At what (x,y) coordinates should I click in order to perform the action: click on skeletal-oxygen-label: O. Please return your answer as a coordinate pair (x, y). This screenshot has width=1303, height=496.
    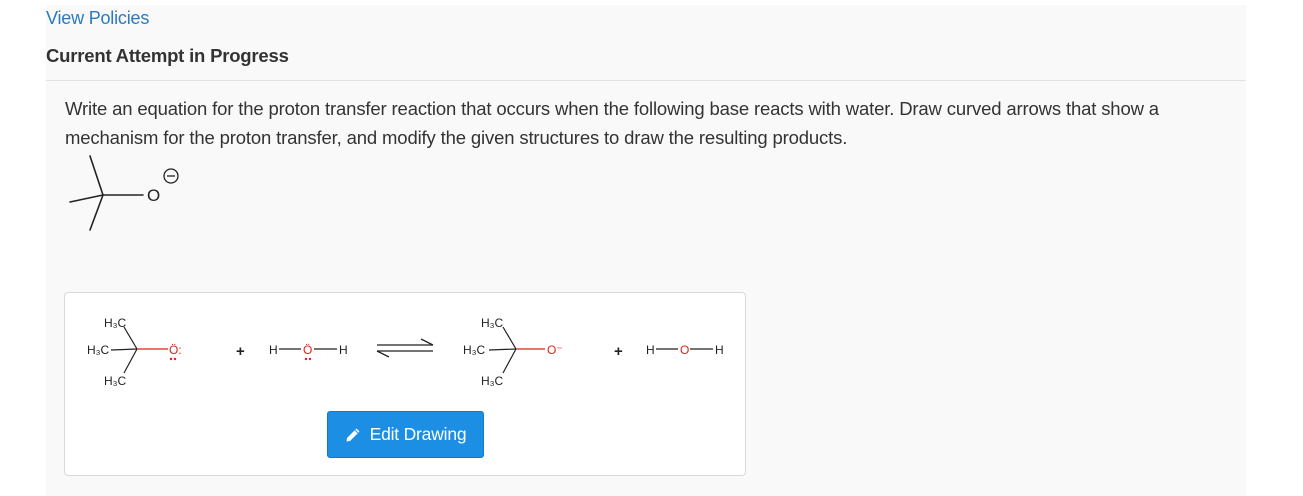
    Looking at the image, I should click on (153, 195).